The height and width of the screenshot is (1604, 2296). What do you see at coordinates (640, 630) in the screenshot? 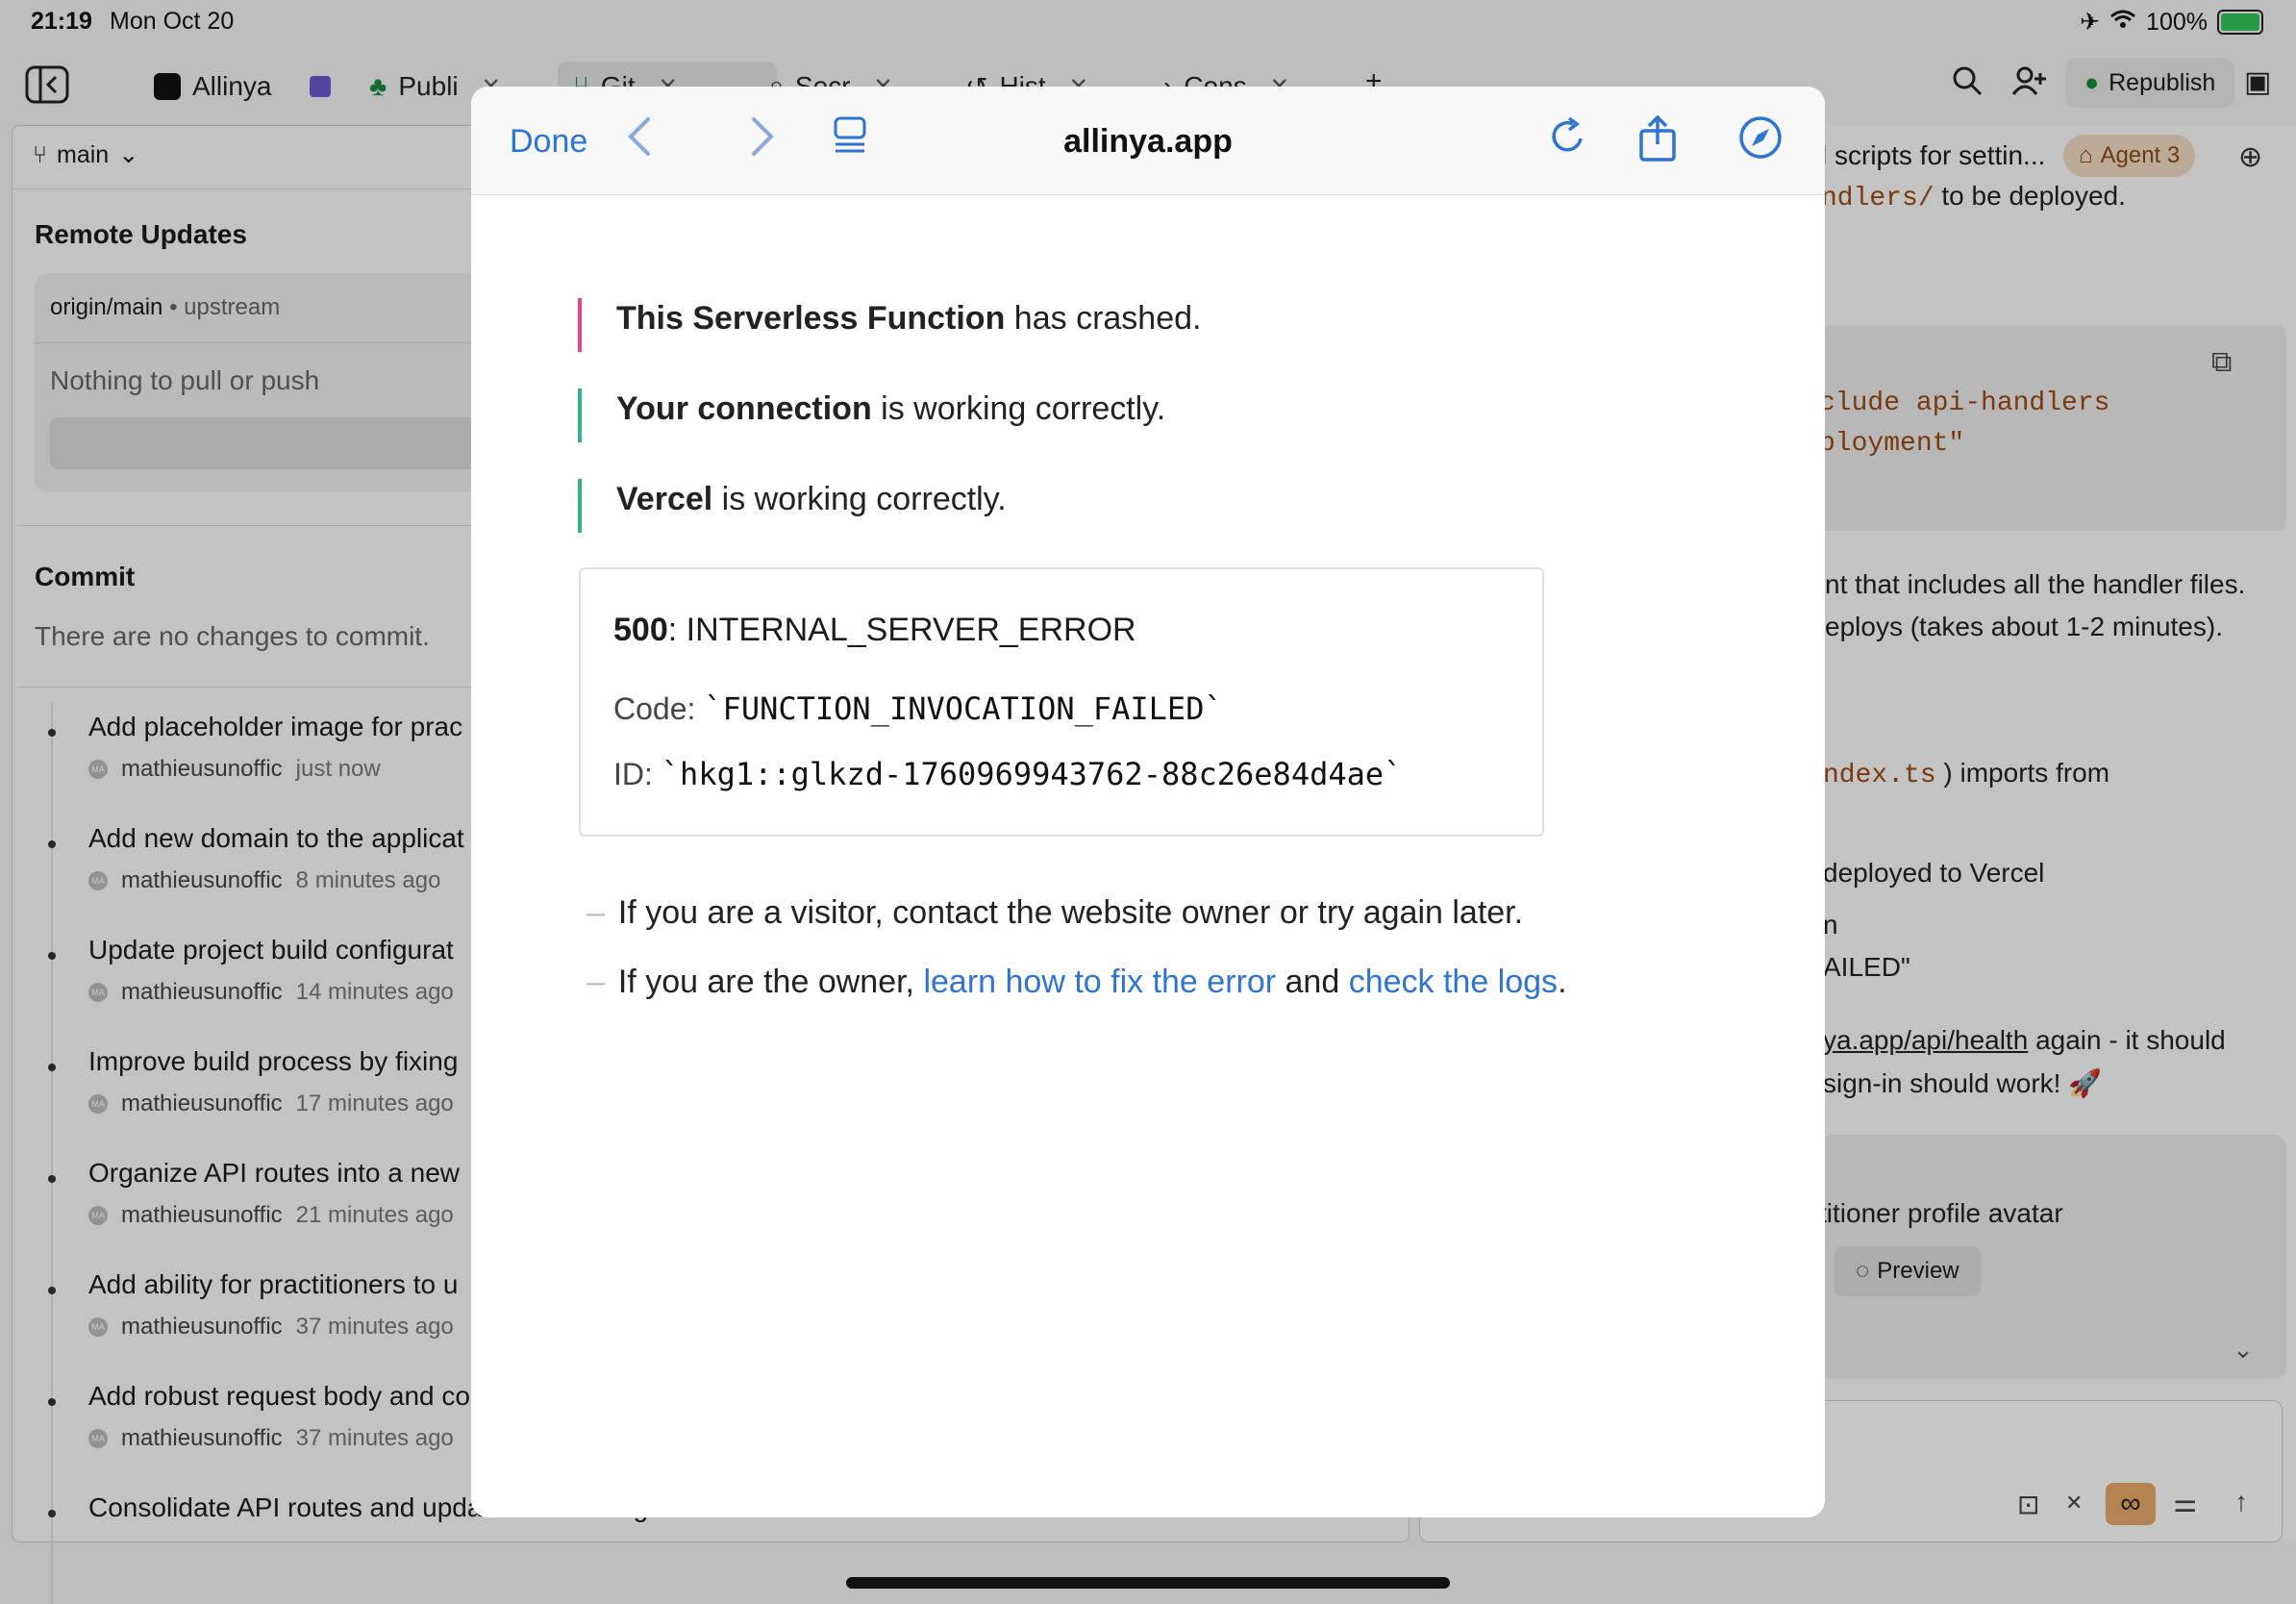
I see `error-code-number: 500` at bounding box center [640, 630].